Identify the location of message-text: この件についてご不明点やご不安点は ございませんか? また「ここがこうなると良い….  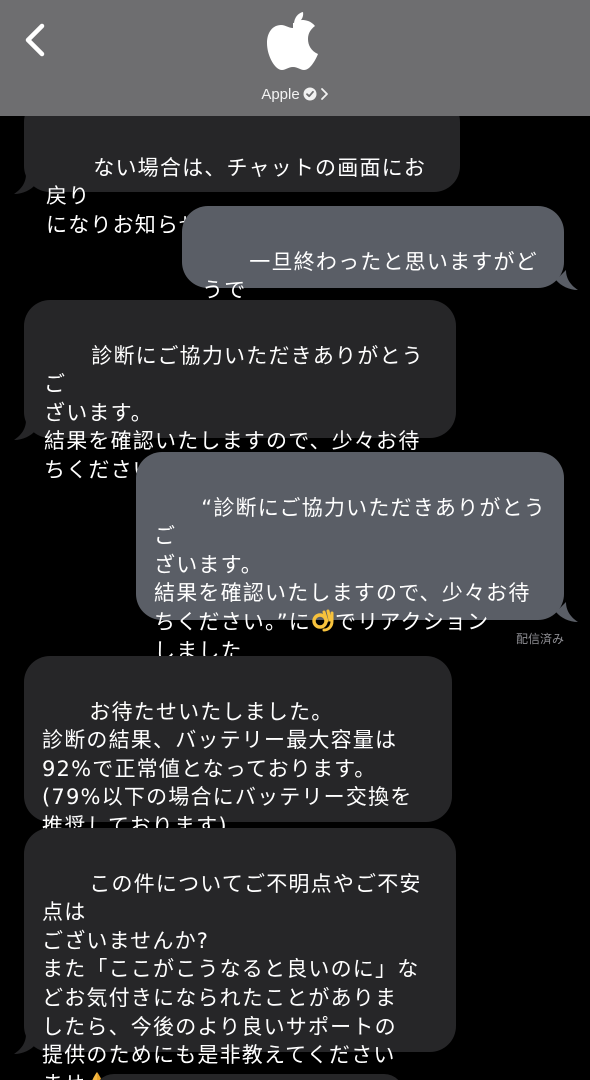
(232, 975).